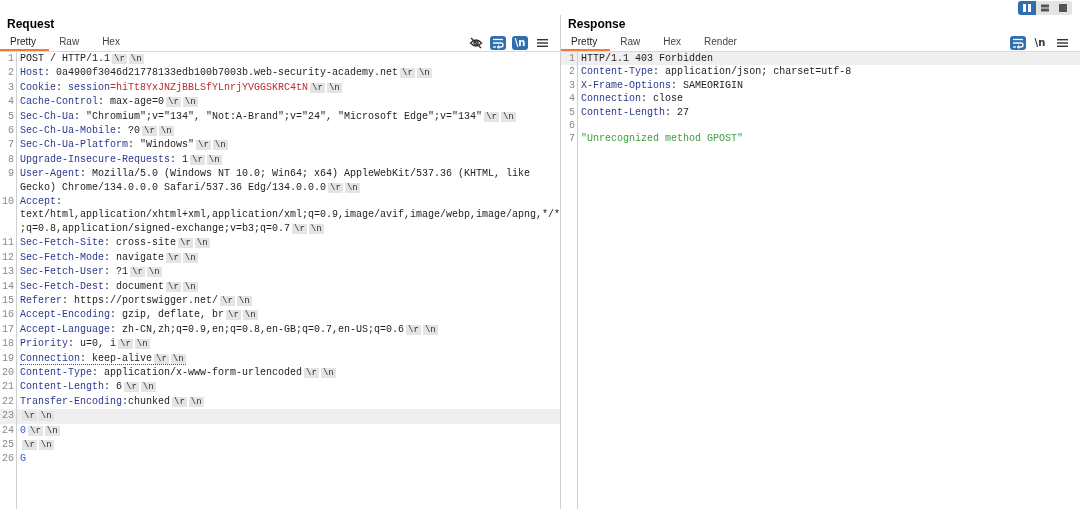 This screenshot has width=1080, height=509. What do you see at coordinates (8, 444) in the screenshot?
I see `line-number: 25` at bounding box center [8, 444].